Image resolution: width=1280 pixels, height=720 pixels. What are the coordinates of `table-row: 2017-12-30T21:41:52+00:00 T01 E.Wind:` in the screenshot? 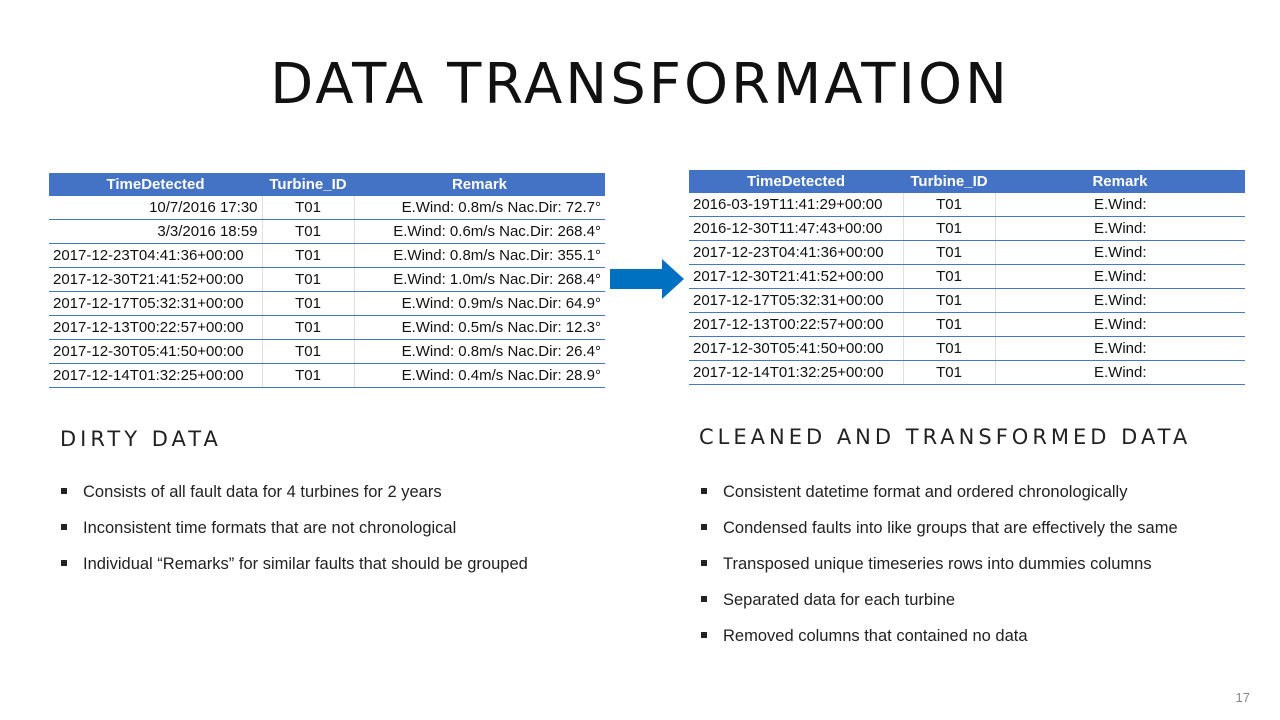 It's located at (967, 276).